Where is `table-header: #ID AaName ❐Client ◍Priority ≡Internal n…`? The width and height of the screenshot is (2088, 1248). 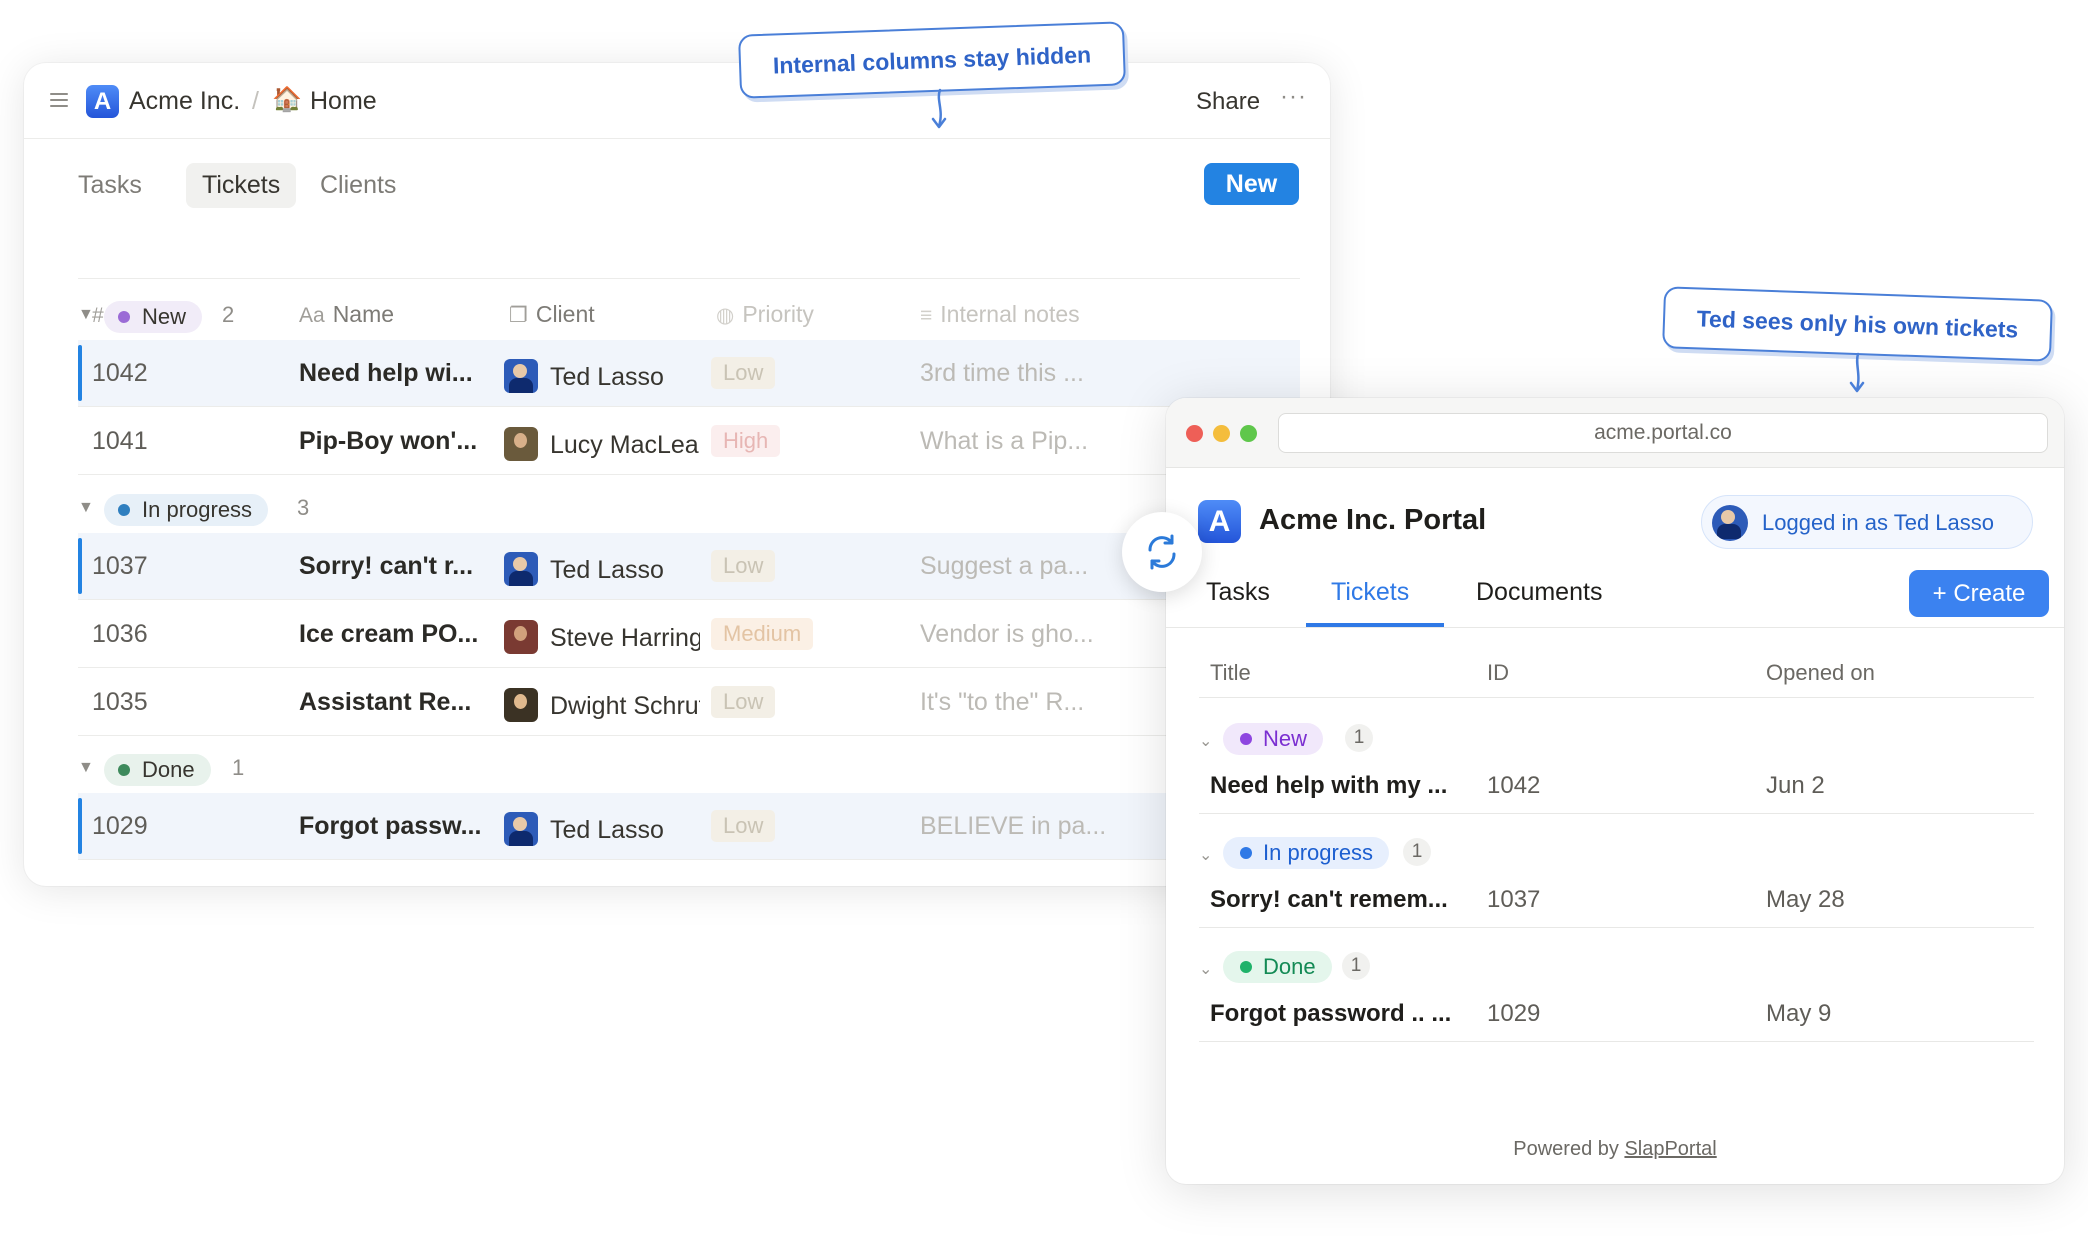 table-header: #ID AaName ❐Client ◍Priority ≡Internal n… is located at coordinates (689, 313).